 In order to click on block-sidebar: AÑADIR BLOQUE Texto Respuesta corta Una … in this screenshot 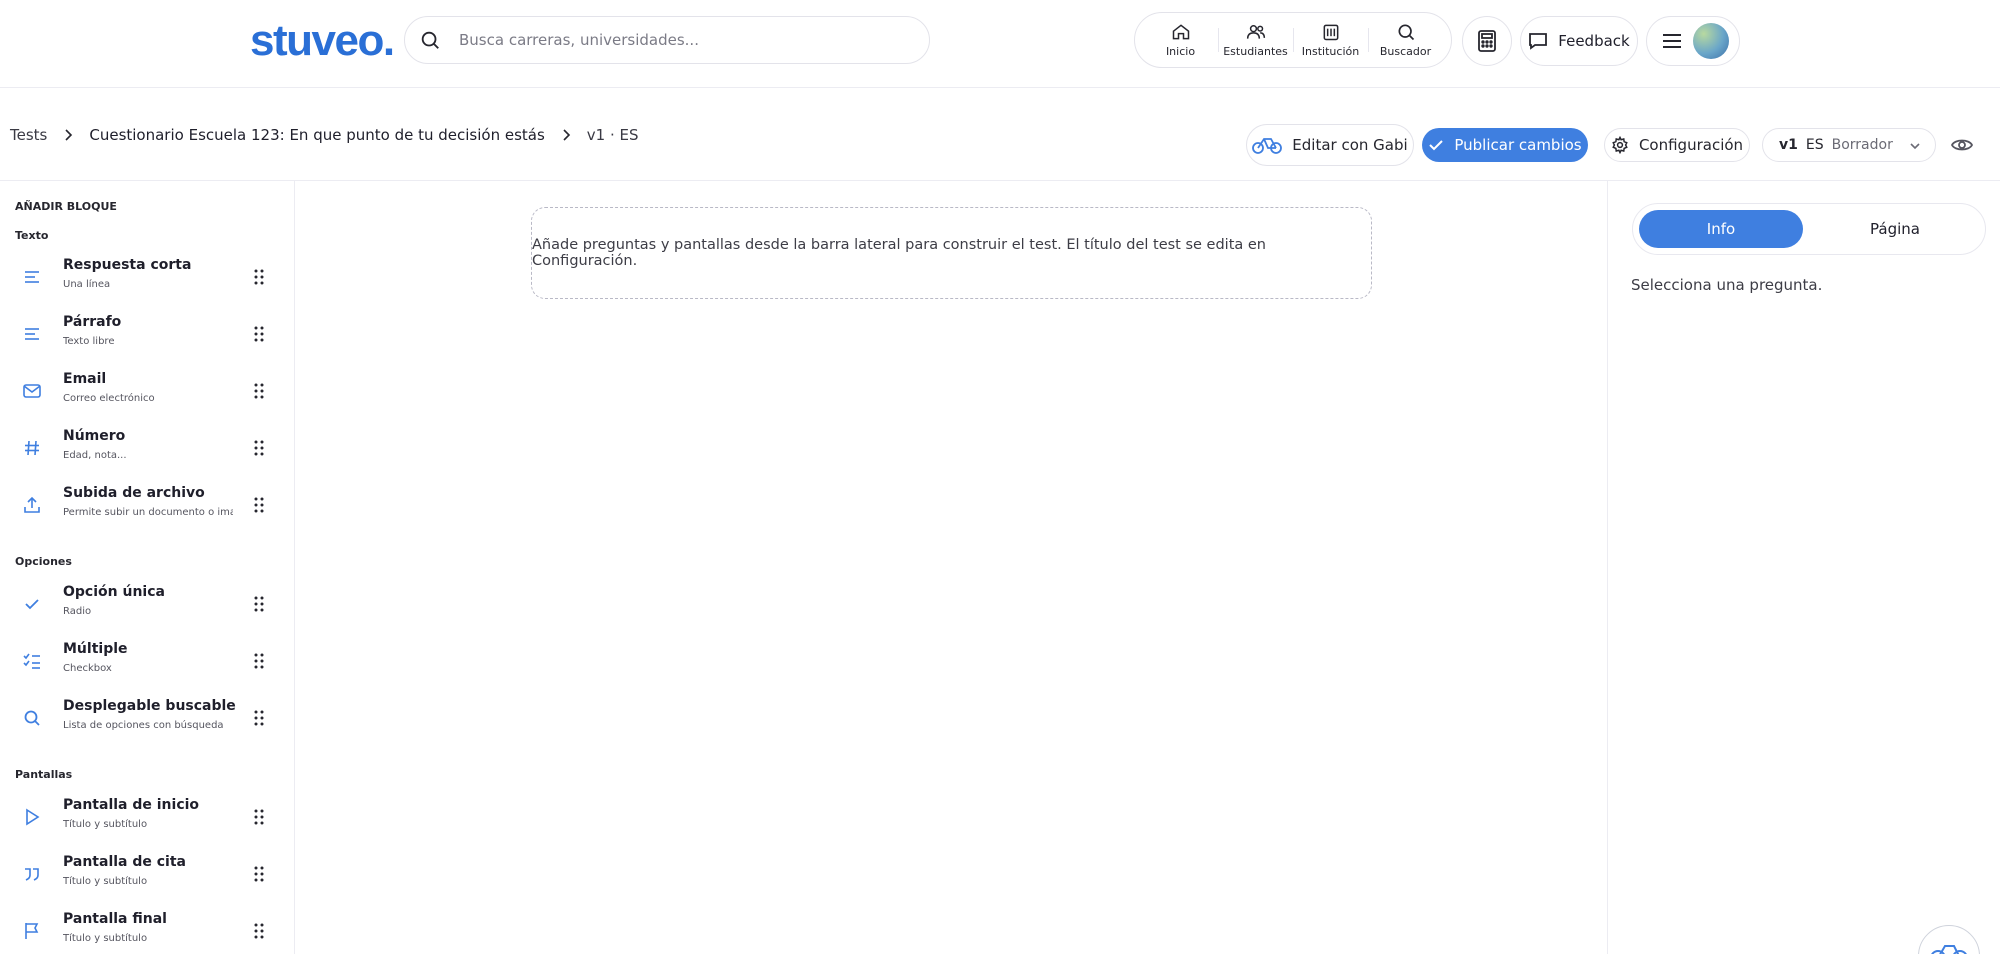, I will do `click(147, 567)`.